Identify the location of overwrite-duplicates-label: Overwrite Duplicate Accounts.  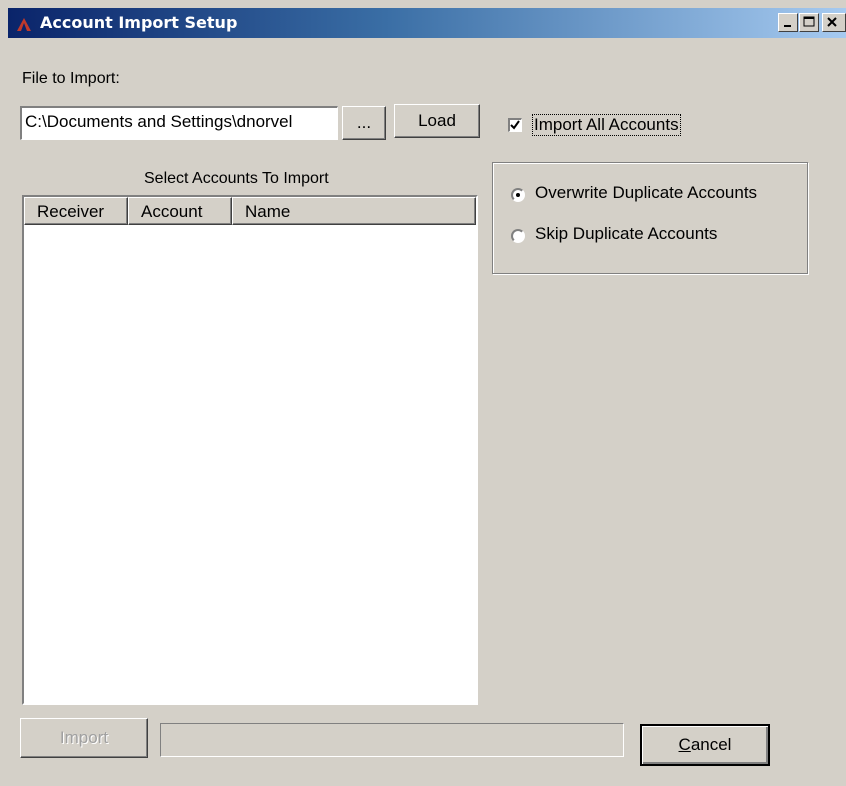
(646, 193).